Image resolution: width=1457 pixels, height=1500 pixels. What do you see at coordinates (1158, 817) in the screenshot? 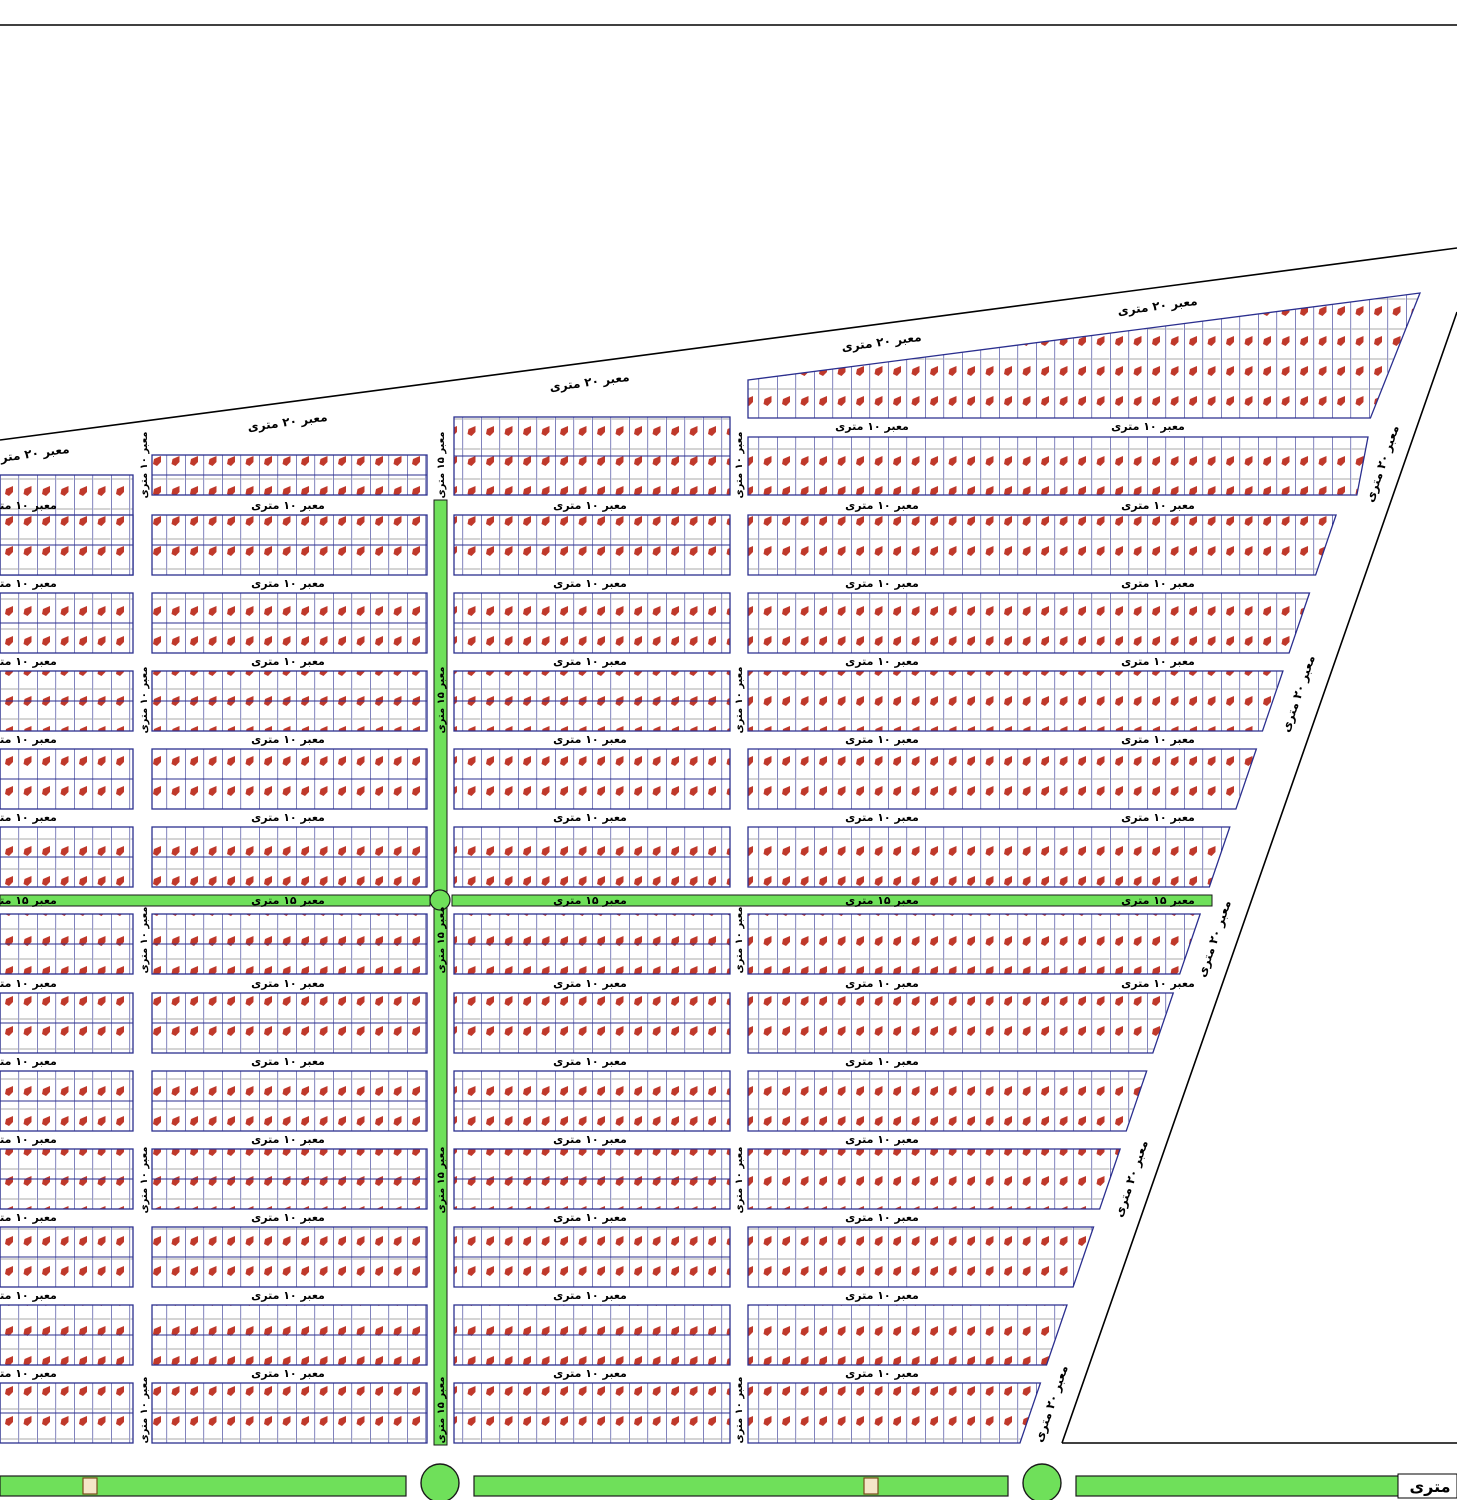
I see `road-label-h-4-4: معبر ۱۰ متری` at bounding box center [1158, 817].